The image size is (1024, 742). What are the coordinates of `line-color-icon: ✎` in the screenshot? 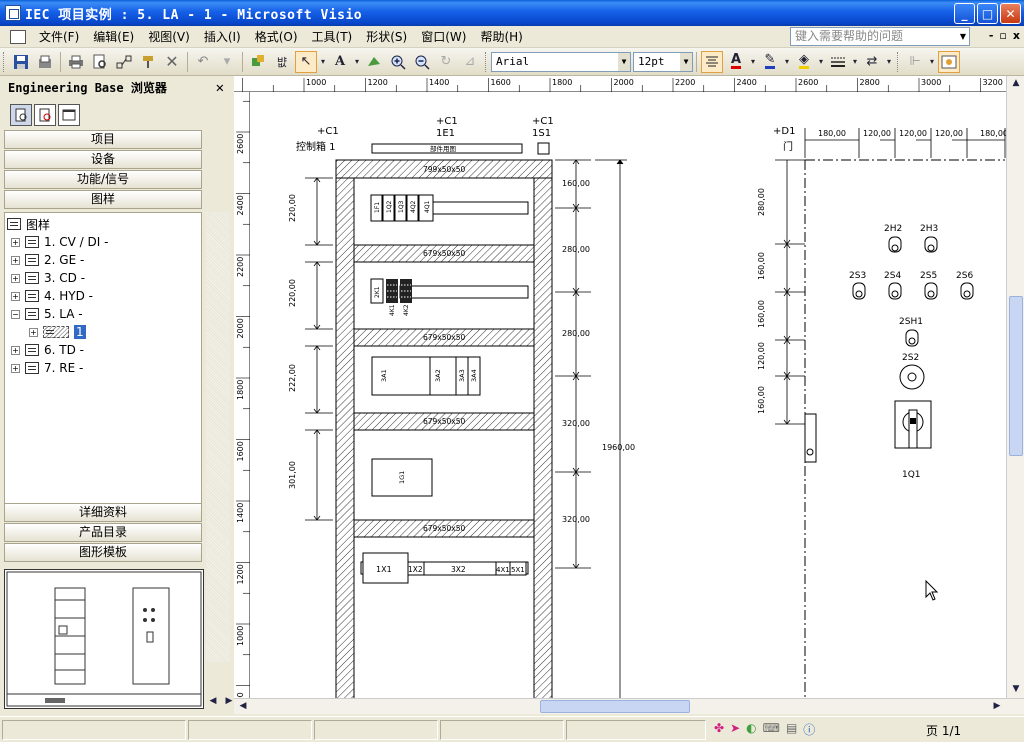 It's located at (770, 62).